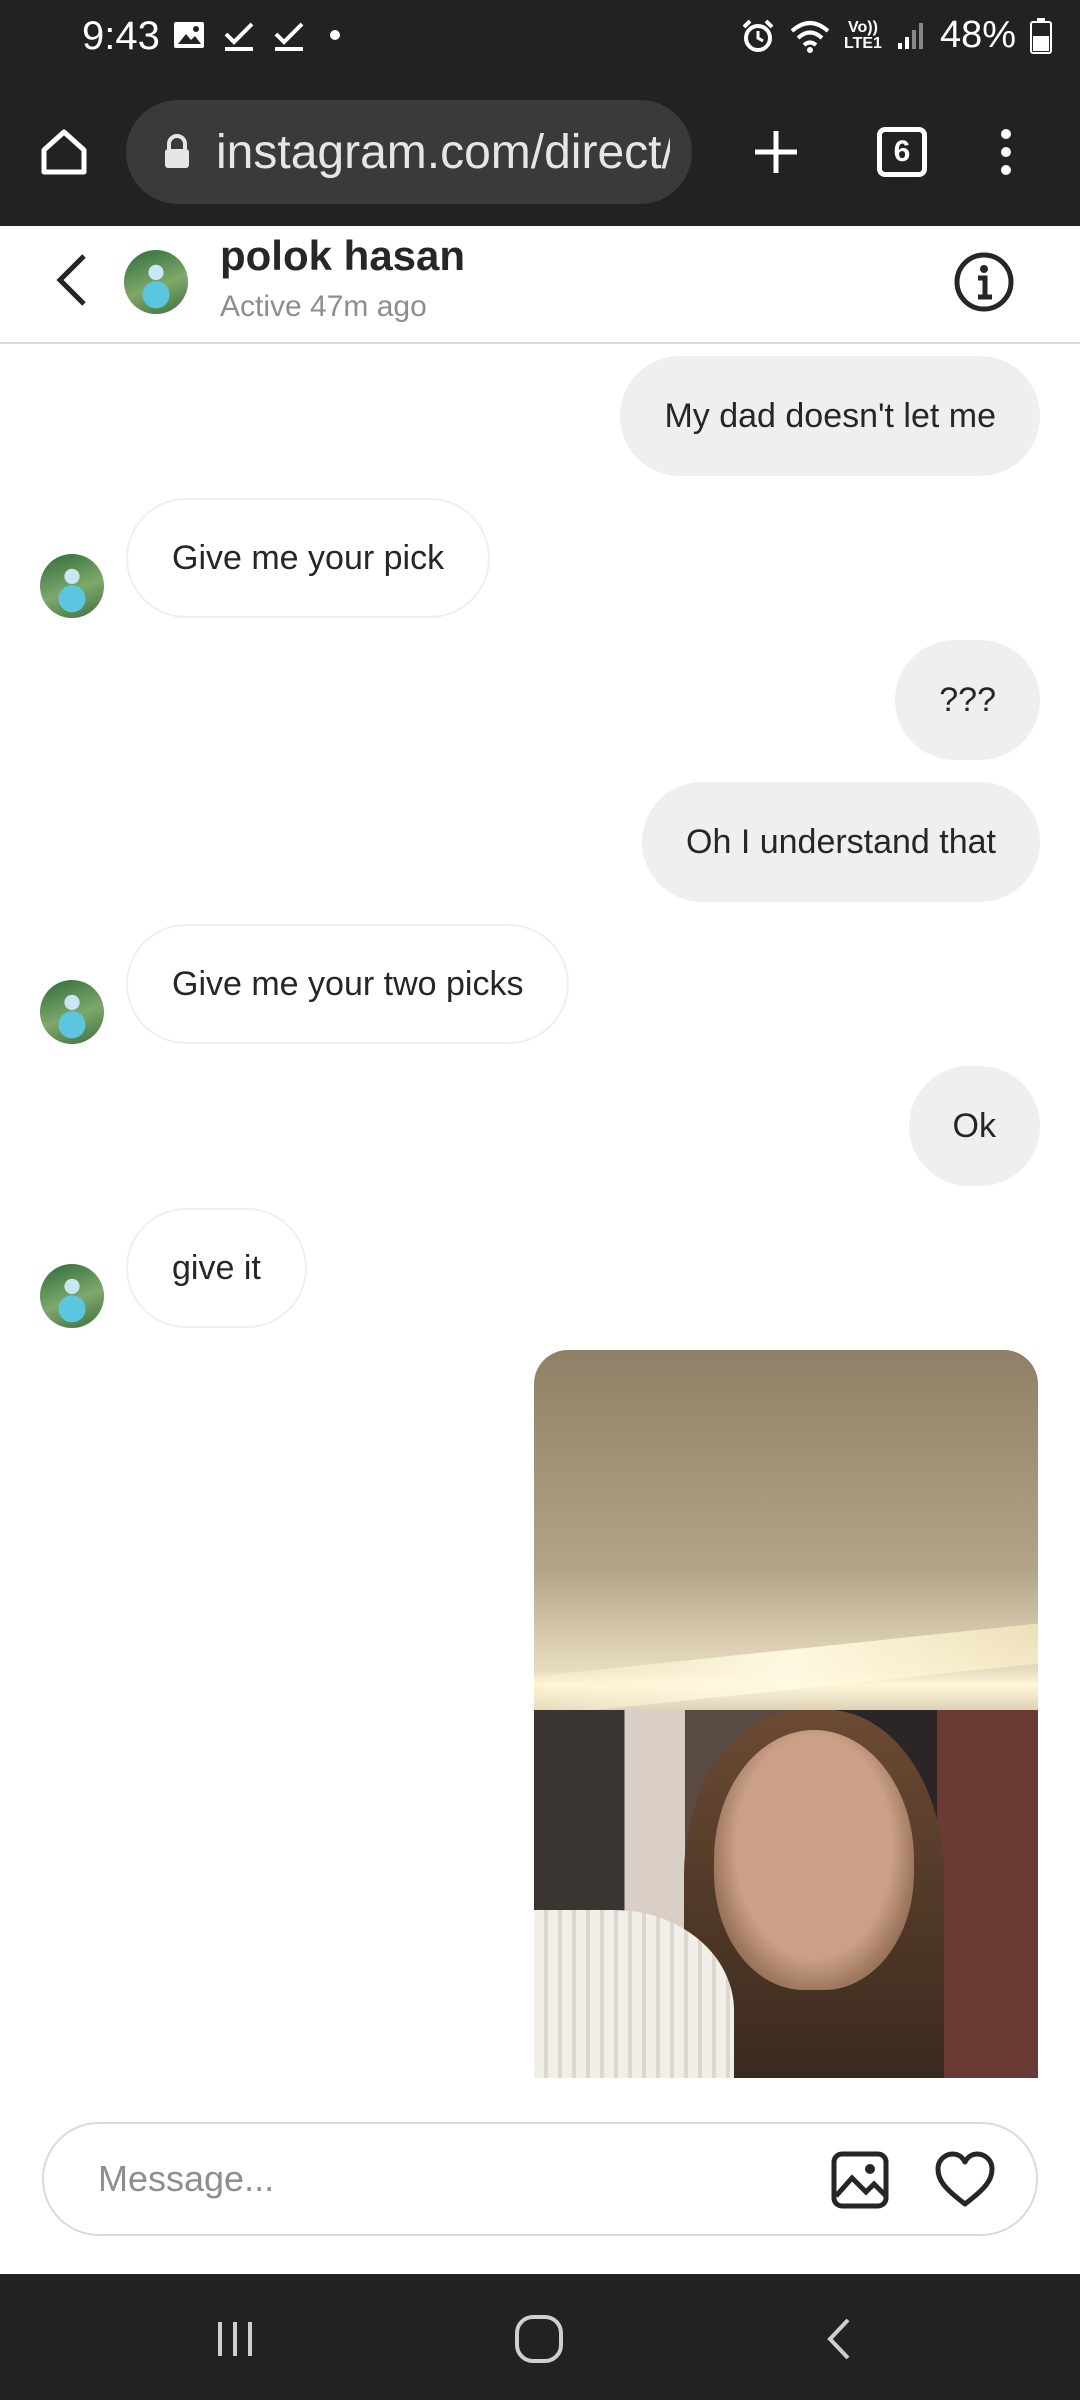  I want to click on plus-icon, so click(776, 152).